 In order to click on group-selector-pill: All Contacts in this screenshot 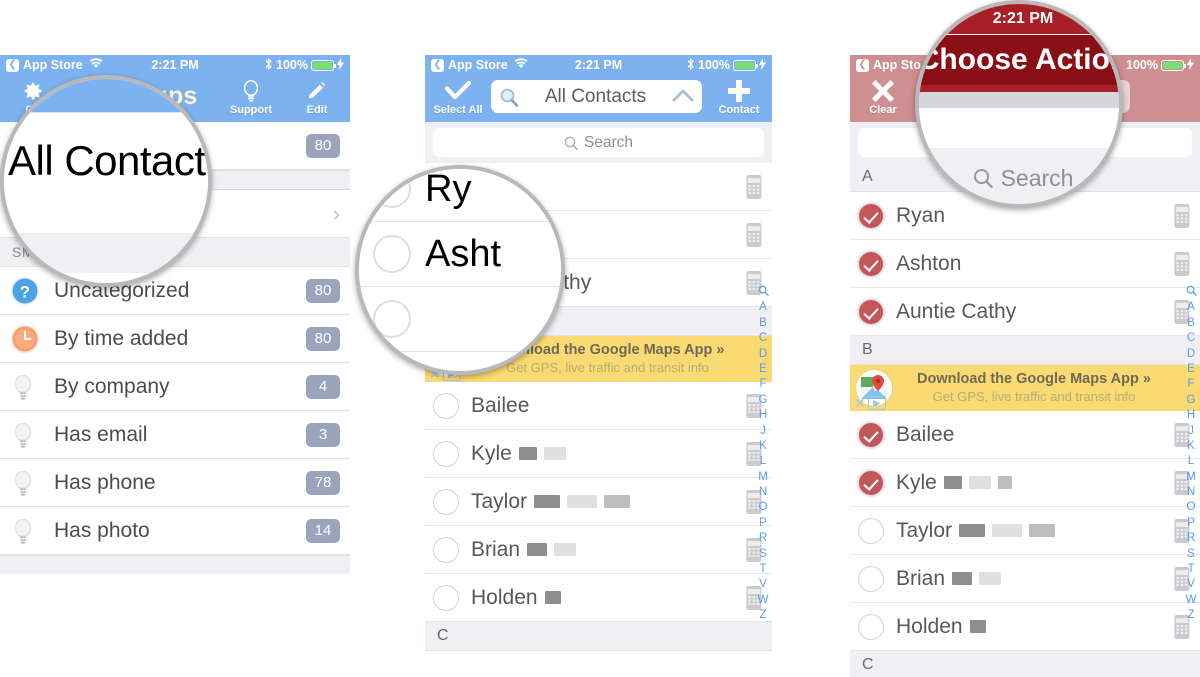, I will do `click(596, 96)`.